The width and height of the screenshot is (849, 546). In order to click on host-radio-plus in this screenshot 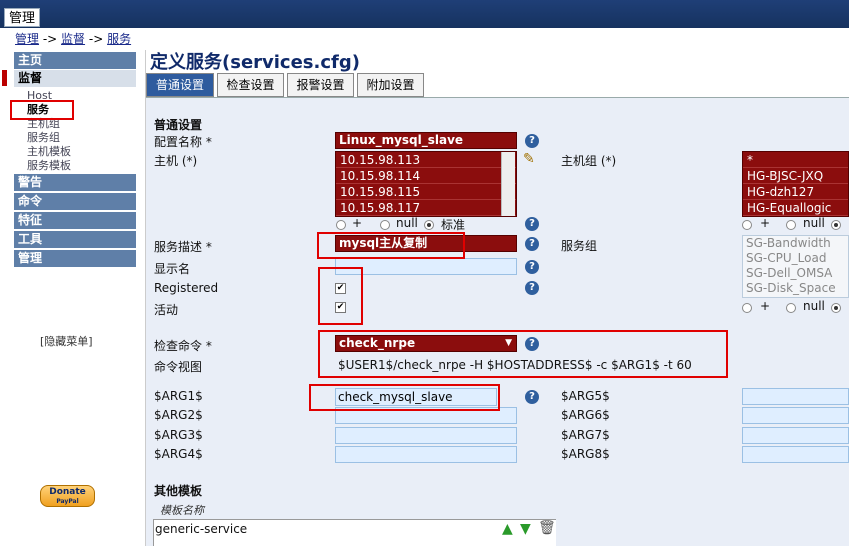, I will do `click(341, 225)`.